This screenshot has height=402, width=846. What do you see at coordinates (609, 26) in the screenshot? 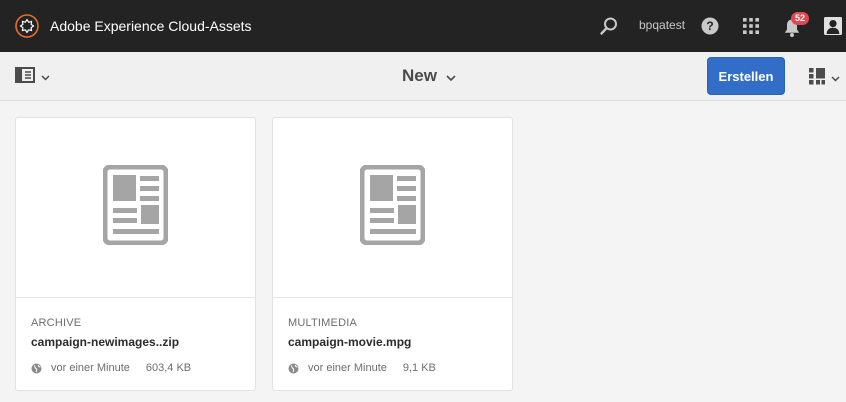
I see `search-icon` at bounding box center [609, 26].